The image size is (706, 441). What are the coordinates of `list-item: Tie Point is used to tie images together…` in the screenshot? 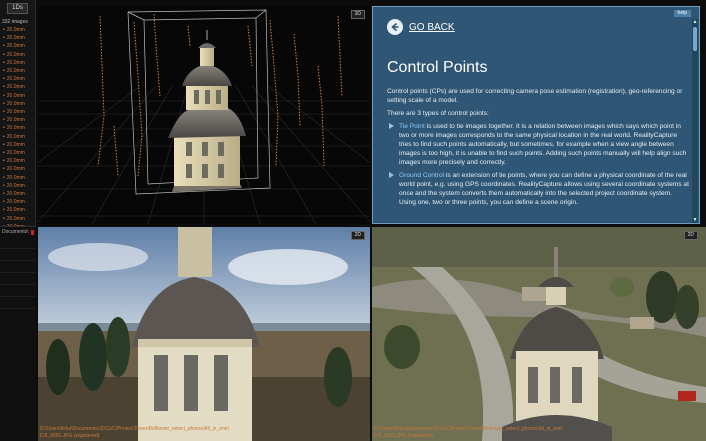 It's located at (538, 144).